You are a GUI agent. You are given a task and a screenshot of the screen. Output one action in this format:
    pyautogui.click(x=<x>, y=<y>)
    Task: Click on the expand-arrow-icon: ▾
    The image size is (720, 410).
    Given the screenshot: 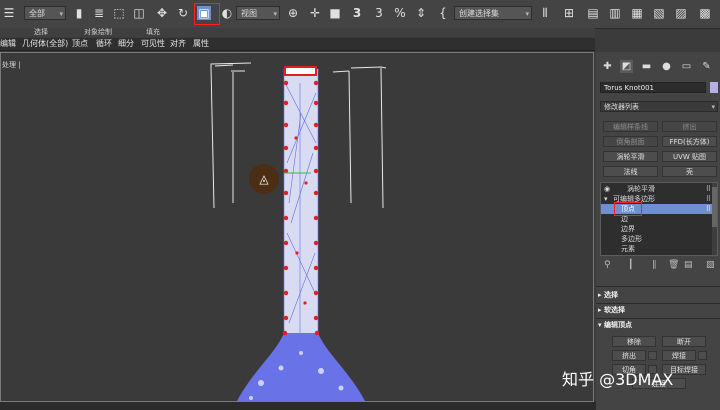 What is the action you would take?
    pyautogui.click(x=606, y=199)
    